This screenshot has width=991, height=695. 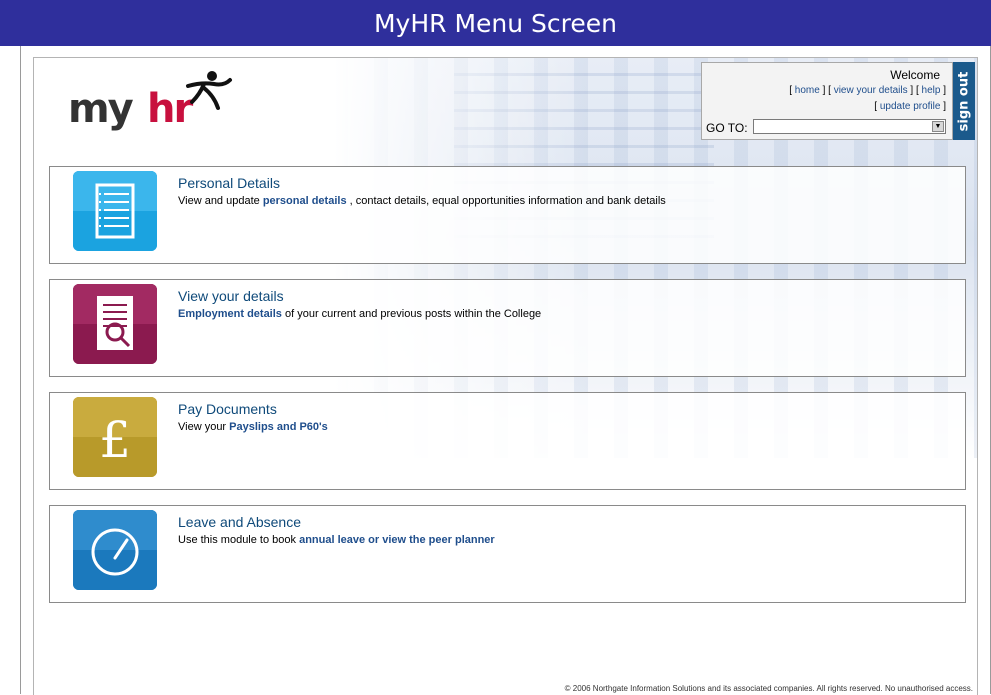 I want to click on myhr-logo: my hr, so click(x=149, y=106).